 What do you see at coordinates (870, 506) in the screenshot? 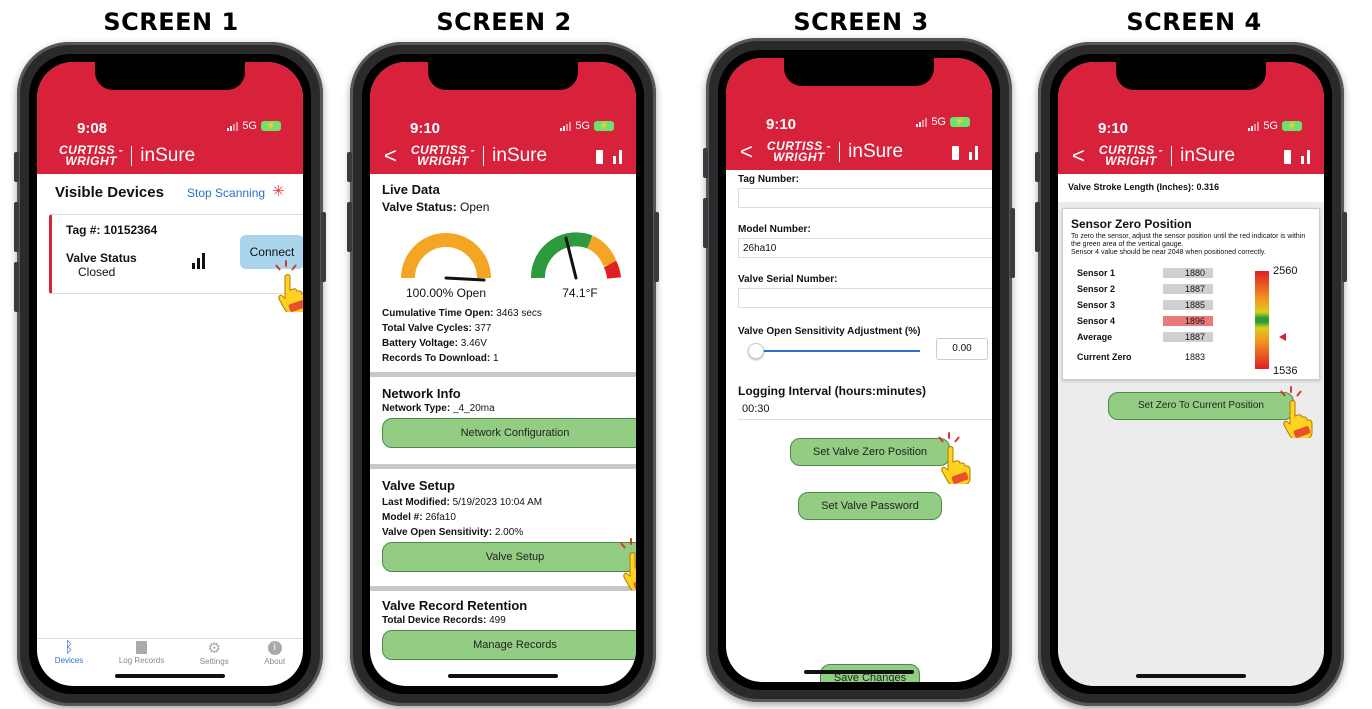
I see `set-valve-password-button: Set Valve Password` at bounding box center [870, 506].